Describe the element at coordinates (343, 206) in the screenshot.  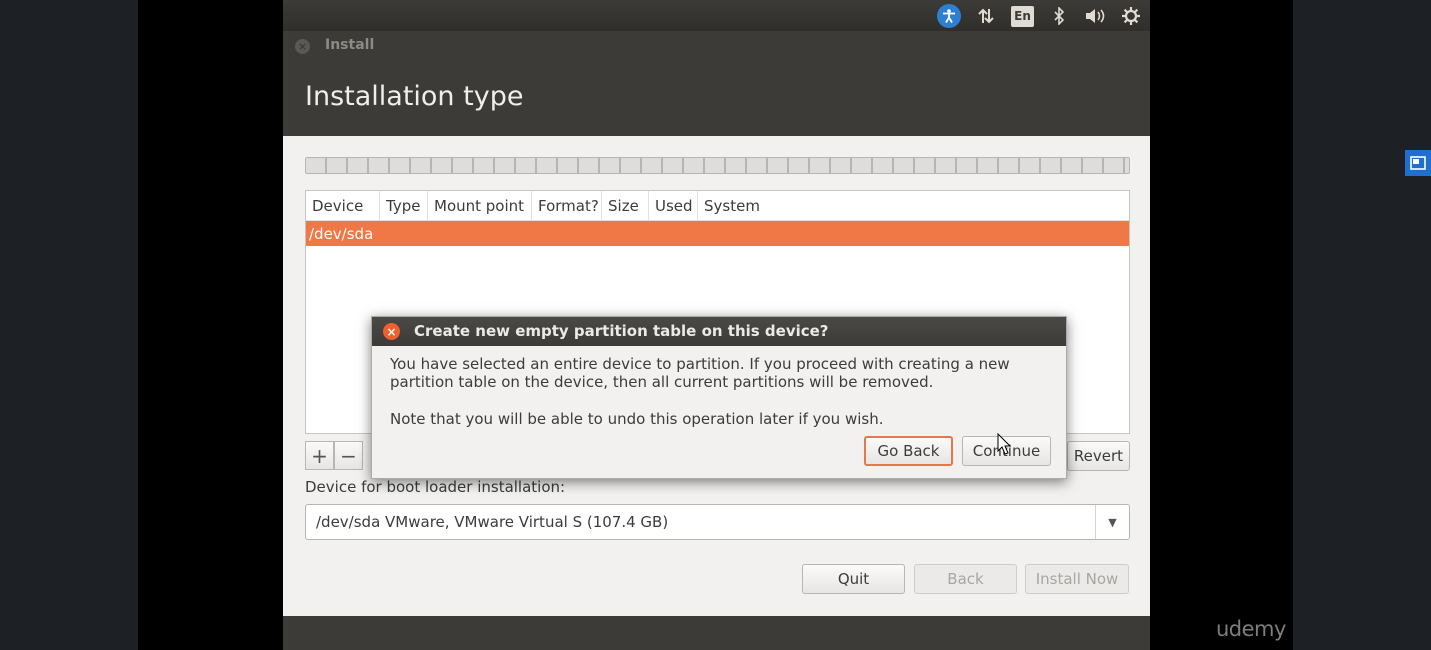
I see `column-header-device: Device` at that location.